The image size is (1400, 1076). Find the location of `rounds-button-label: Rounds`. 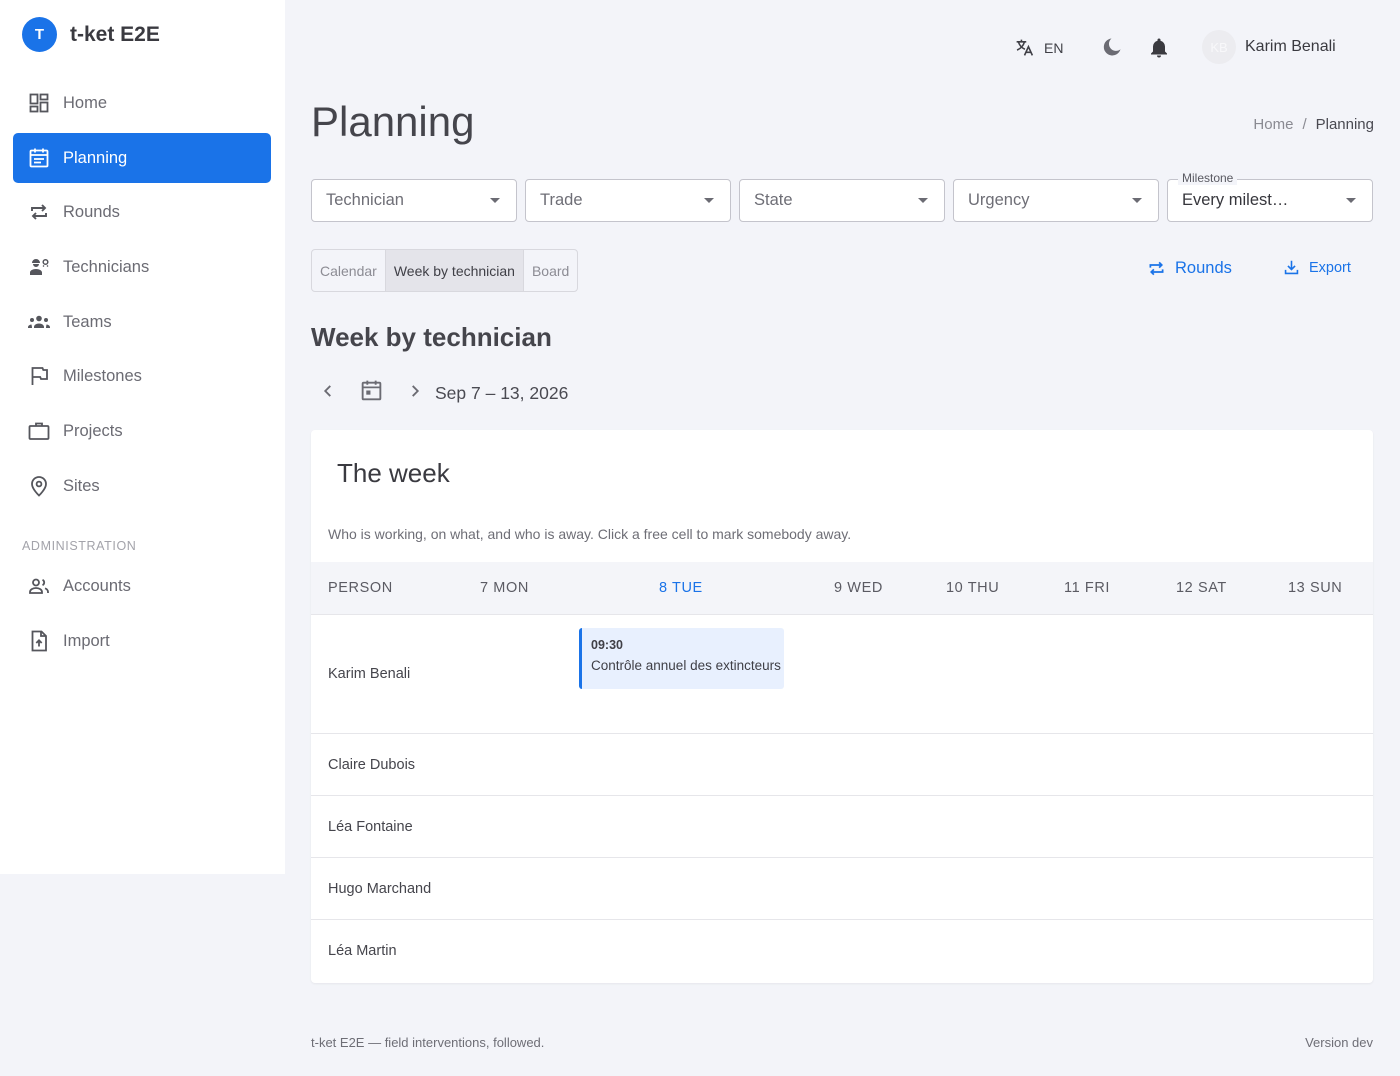

rounds-button-label: Rounds is located at coordinates (1203, 268).